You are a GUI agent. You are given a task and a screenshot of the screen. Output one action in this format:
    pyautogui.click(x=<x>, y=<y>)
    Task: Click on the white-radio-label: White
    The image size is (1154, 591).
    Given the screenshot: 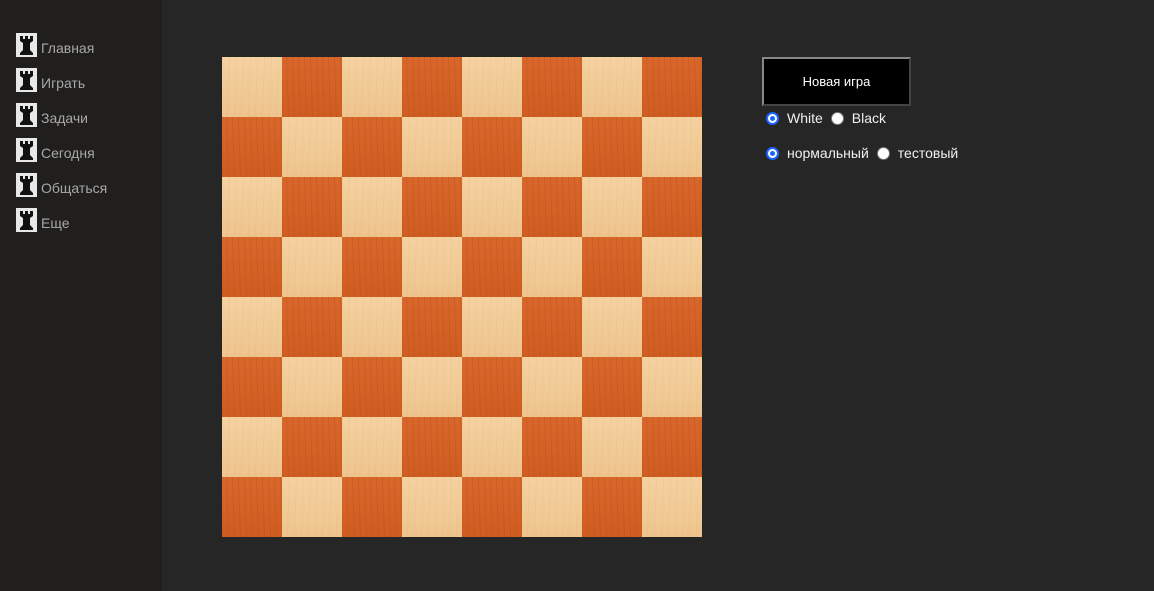 What is the action you would take?
    pyautogui.click(x=805, y=118)
    